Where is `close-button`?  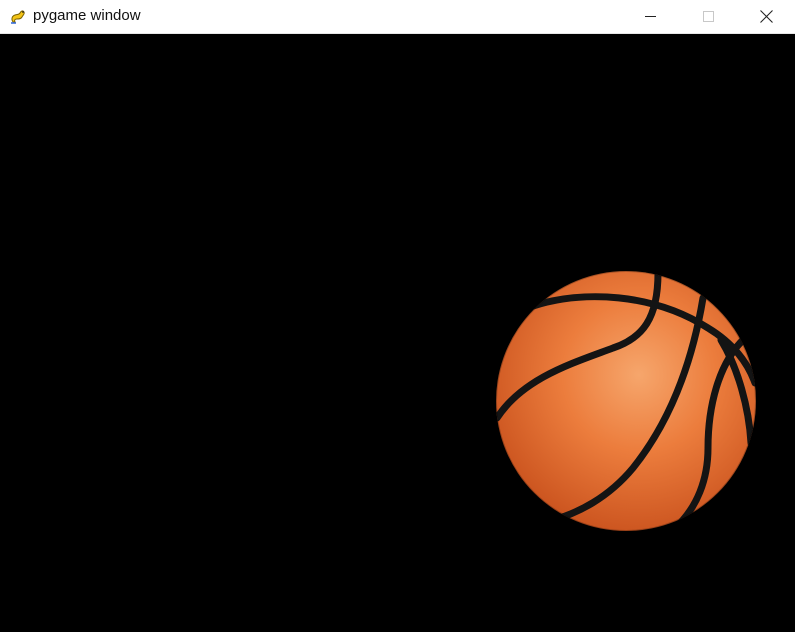 close-button is located at coordinates (766, 16).